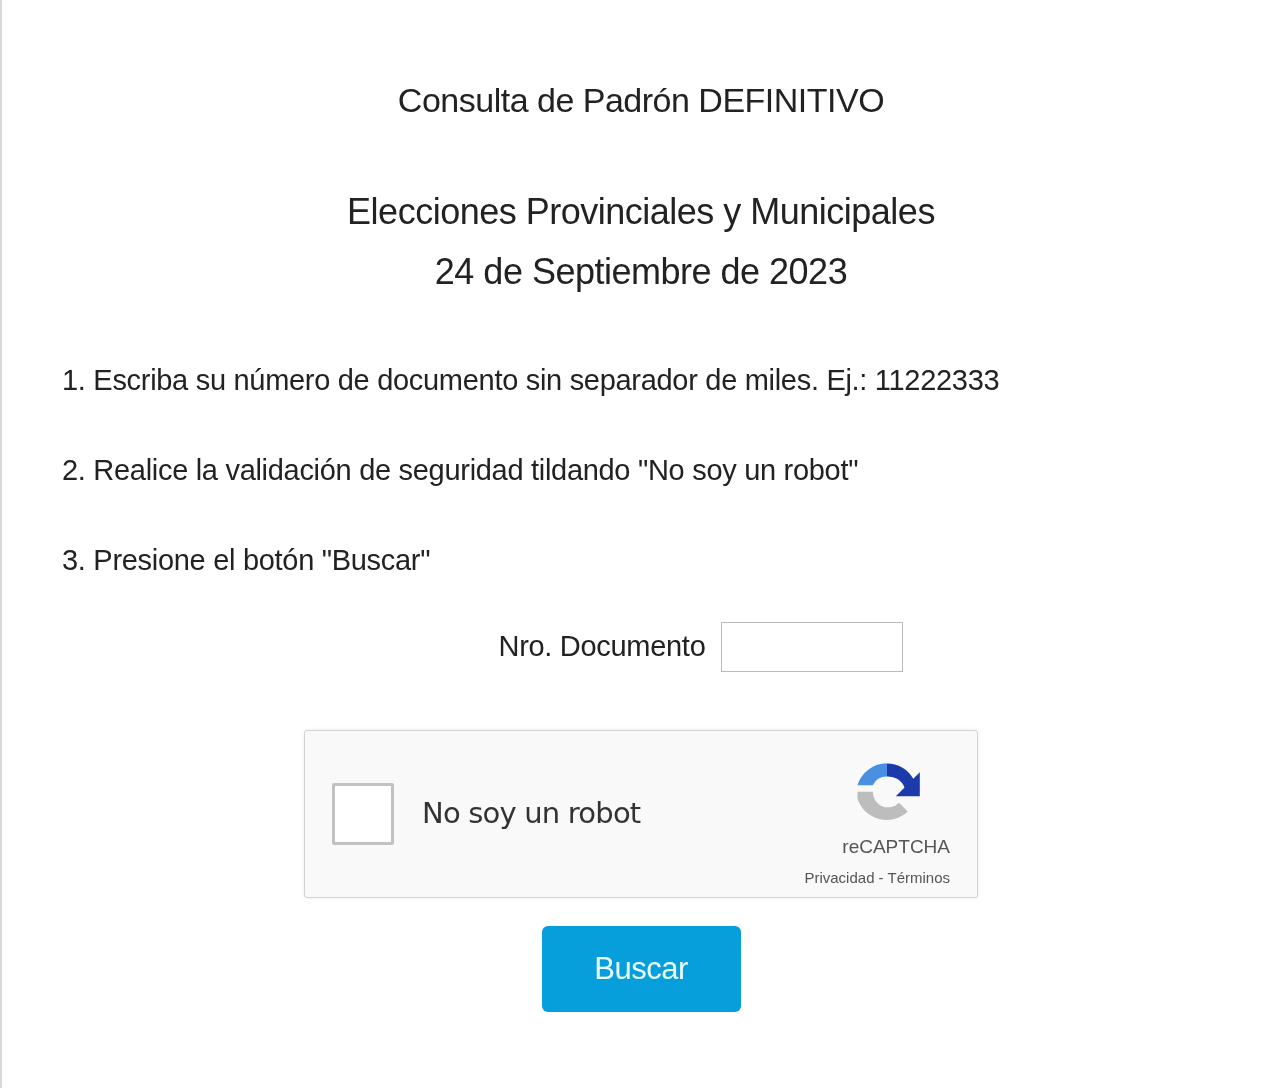 The image size is (1280, 1088). Describe the element at coordinates (812, 647) in the screenshot. I see `document-input` at that location.